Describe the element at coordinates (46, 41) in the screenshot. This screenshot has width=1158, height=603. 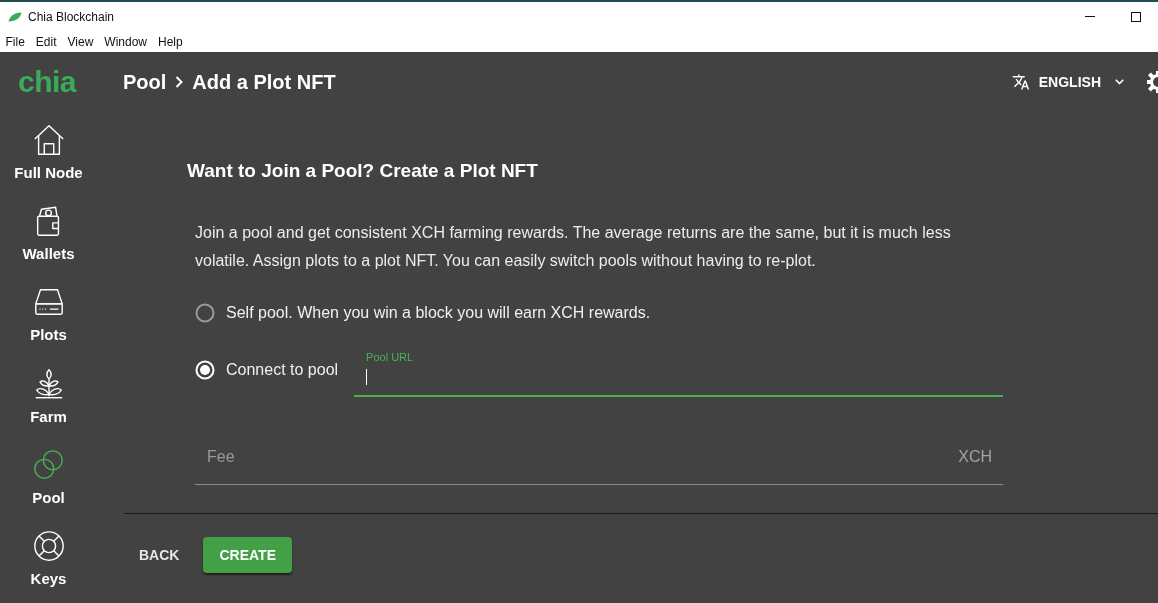
I see `menu-item: Edit` at that location.